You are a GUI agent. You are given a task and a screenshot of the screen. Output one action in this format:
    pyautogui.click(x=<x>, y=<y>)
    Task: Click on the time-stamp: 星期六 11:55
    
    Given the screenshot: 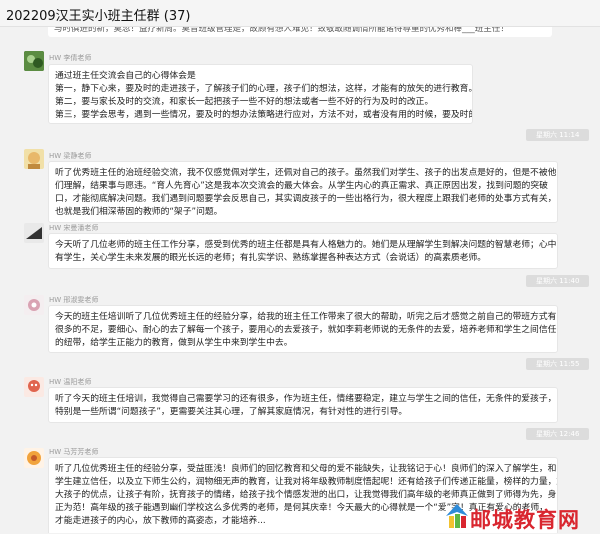 What is the action you would take?
    pyautogui.click(x=558, y=364)
    